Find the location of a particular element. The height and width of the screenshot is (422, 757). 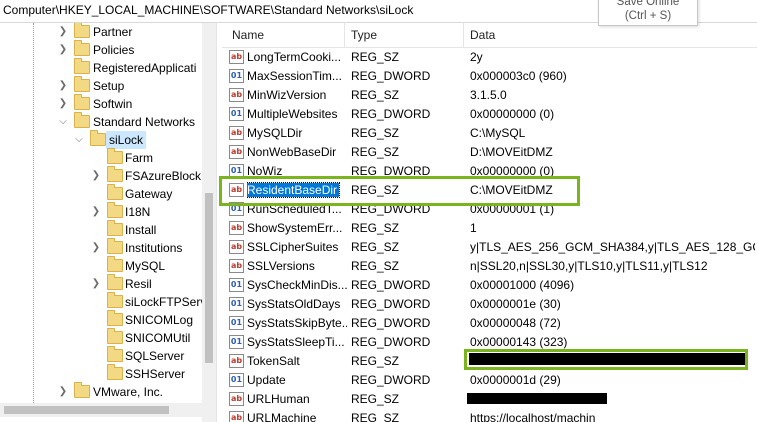

tree-item-label: MySQL is located at coordinates (145, 266).